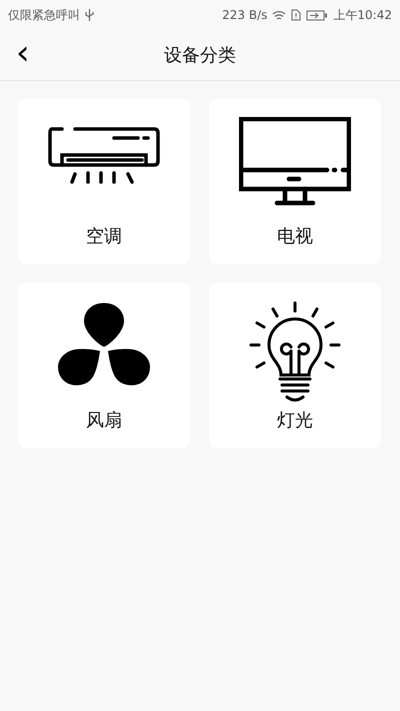  I want to click on usb-icon, so click(89, 15).